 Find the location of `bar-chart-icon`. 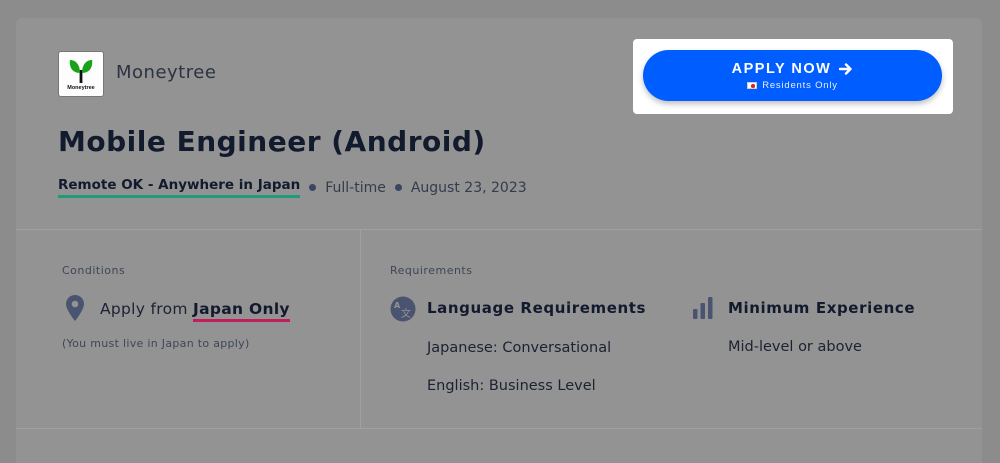

bar-chart-icon is located at coordinates (703, 308).